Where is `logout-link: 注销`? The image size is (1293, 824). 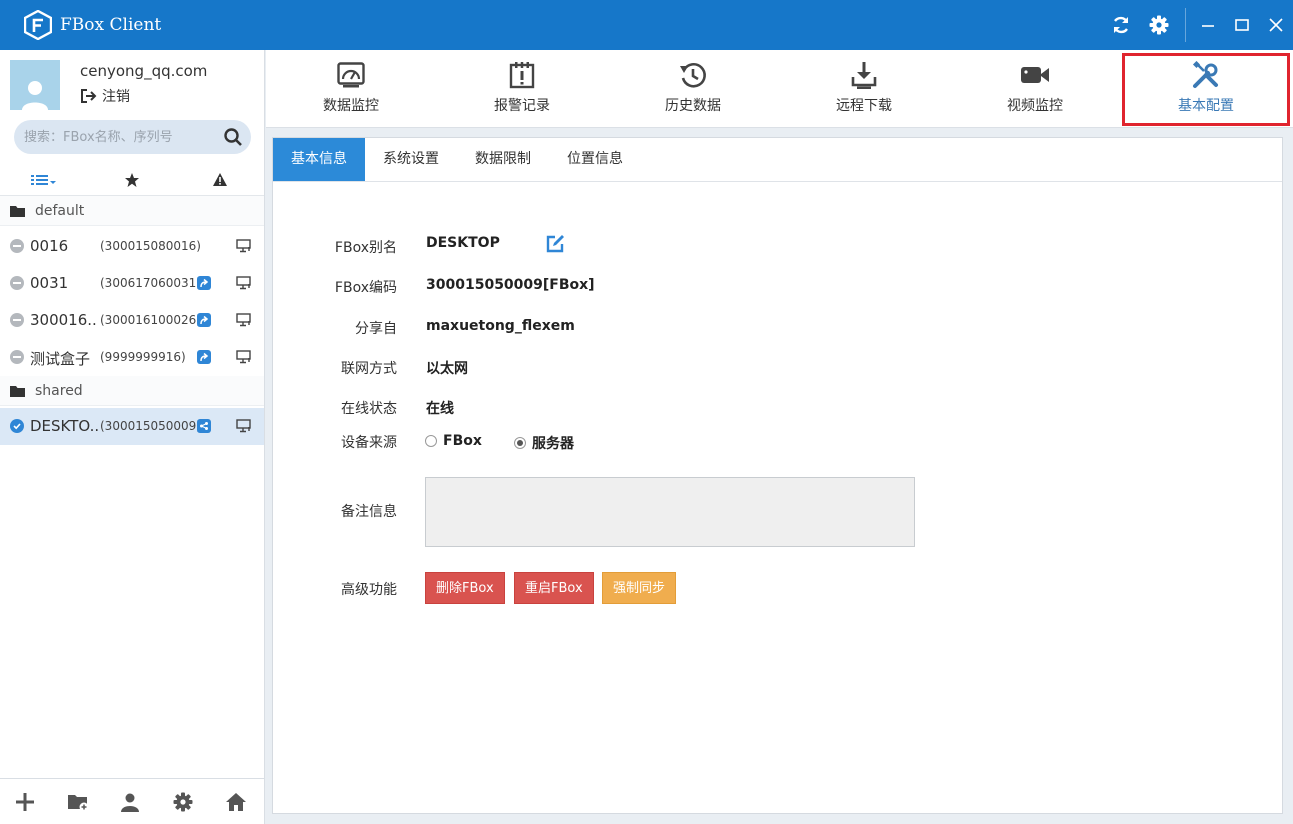 logout-link: 注销 is located at coordinates (105, 96).